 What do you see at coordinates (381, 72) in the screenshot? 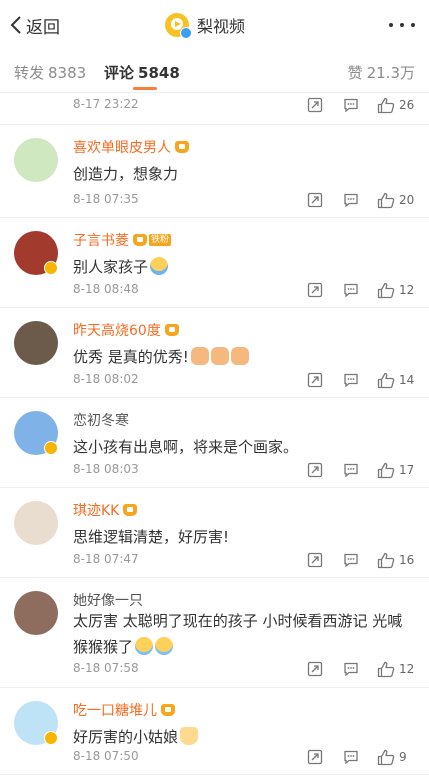
I see `tab-likes: 赞 21.3万` at bounding box center [381, 72].